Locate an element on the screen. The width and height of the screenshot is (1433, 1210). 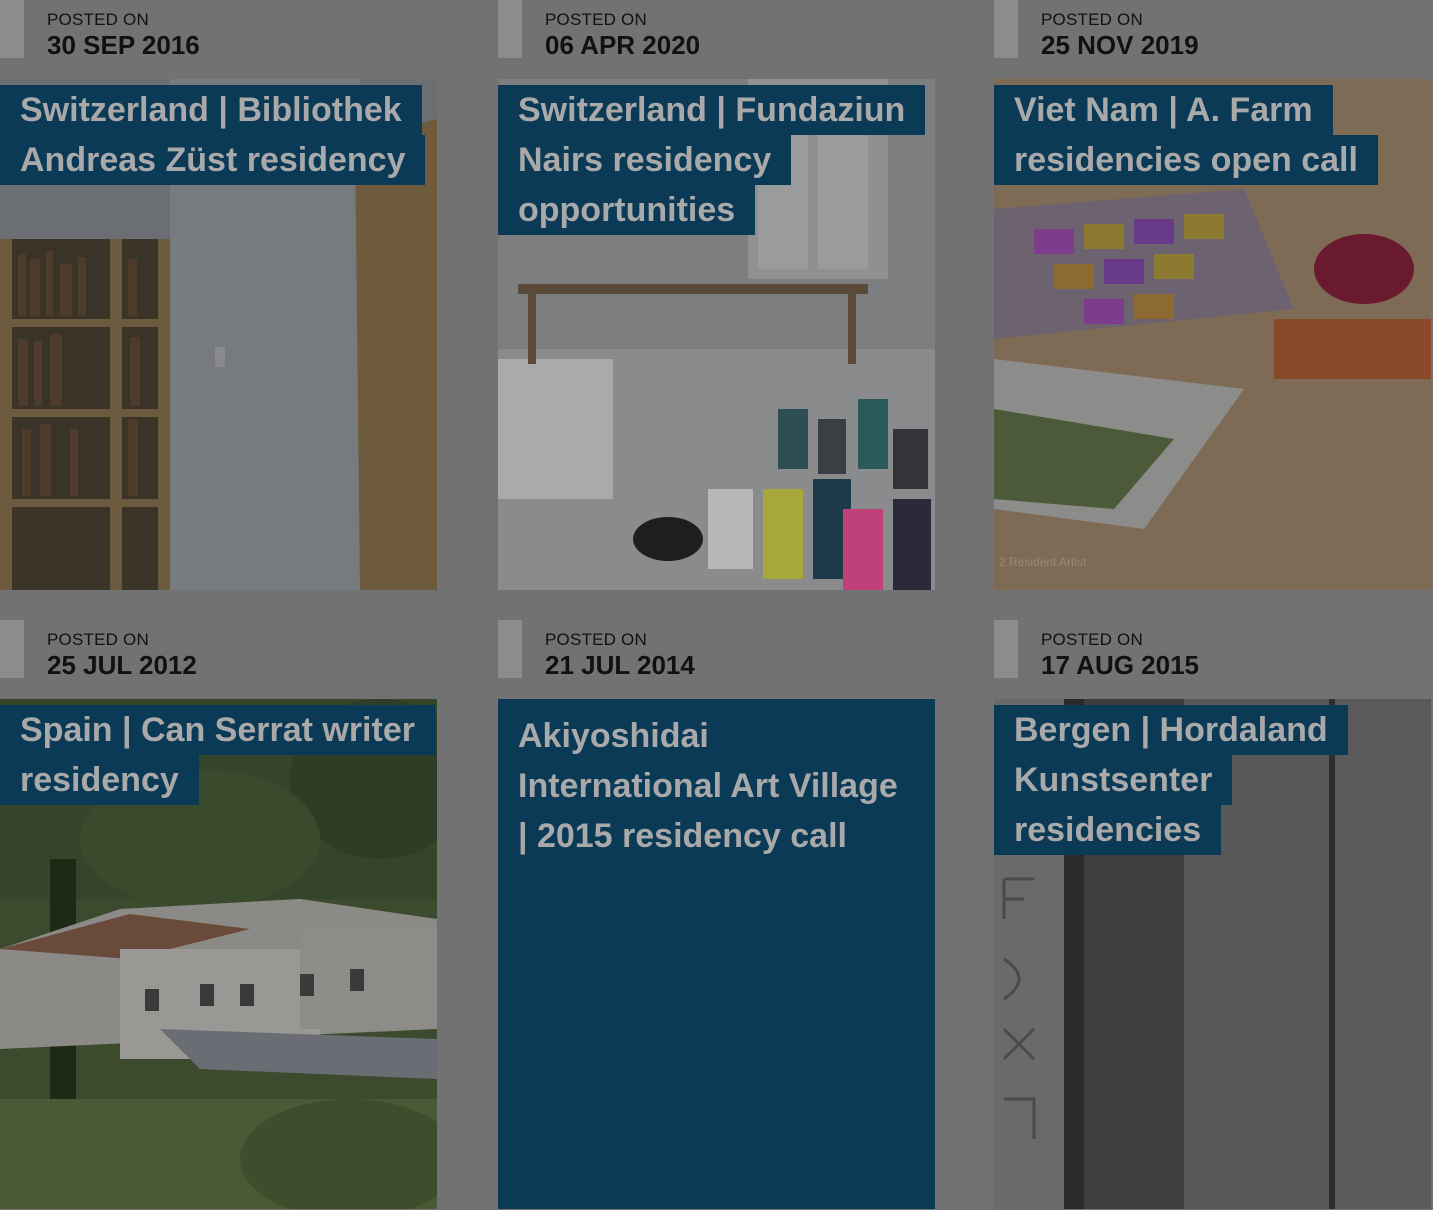
post-title: Viet Nam | A. Farm residencies open call is located at coordinates (1186, 135).